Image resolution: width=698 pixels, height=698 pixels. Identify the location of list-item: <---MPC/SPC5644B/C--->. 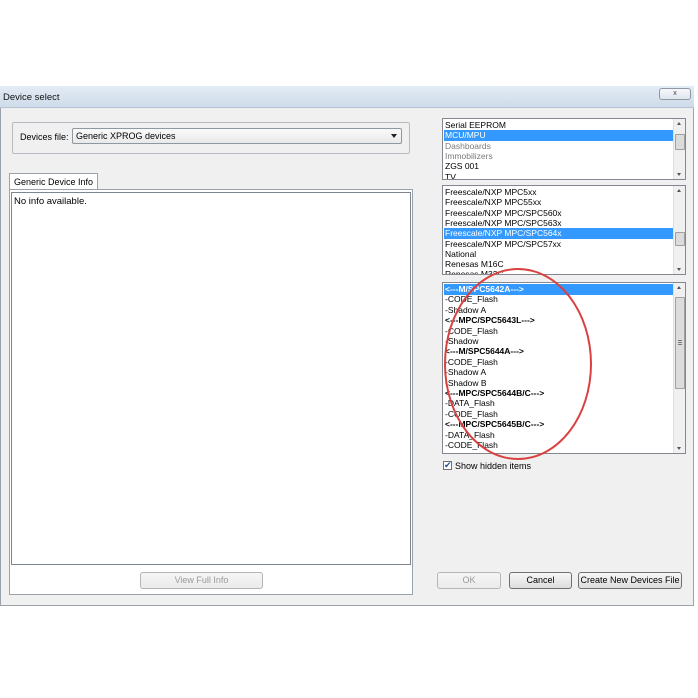
(558, 393).